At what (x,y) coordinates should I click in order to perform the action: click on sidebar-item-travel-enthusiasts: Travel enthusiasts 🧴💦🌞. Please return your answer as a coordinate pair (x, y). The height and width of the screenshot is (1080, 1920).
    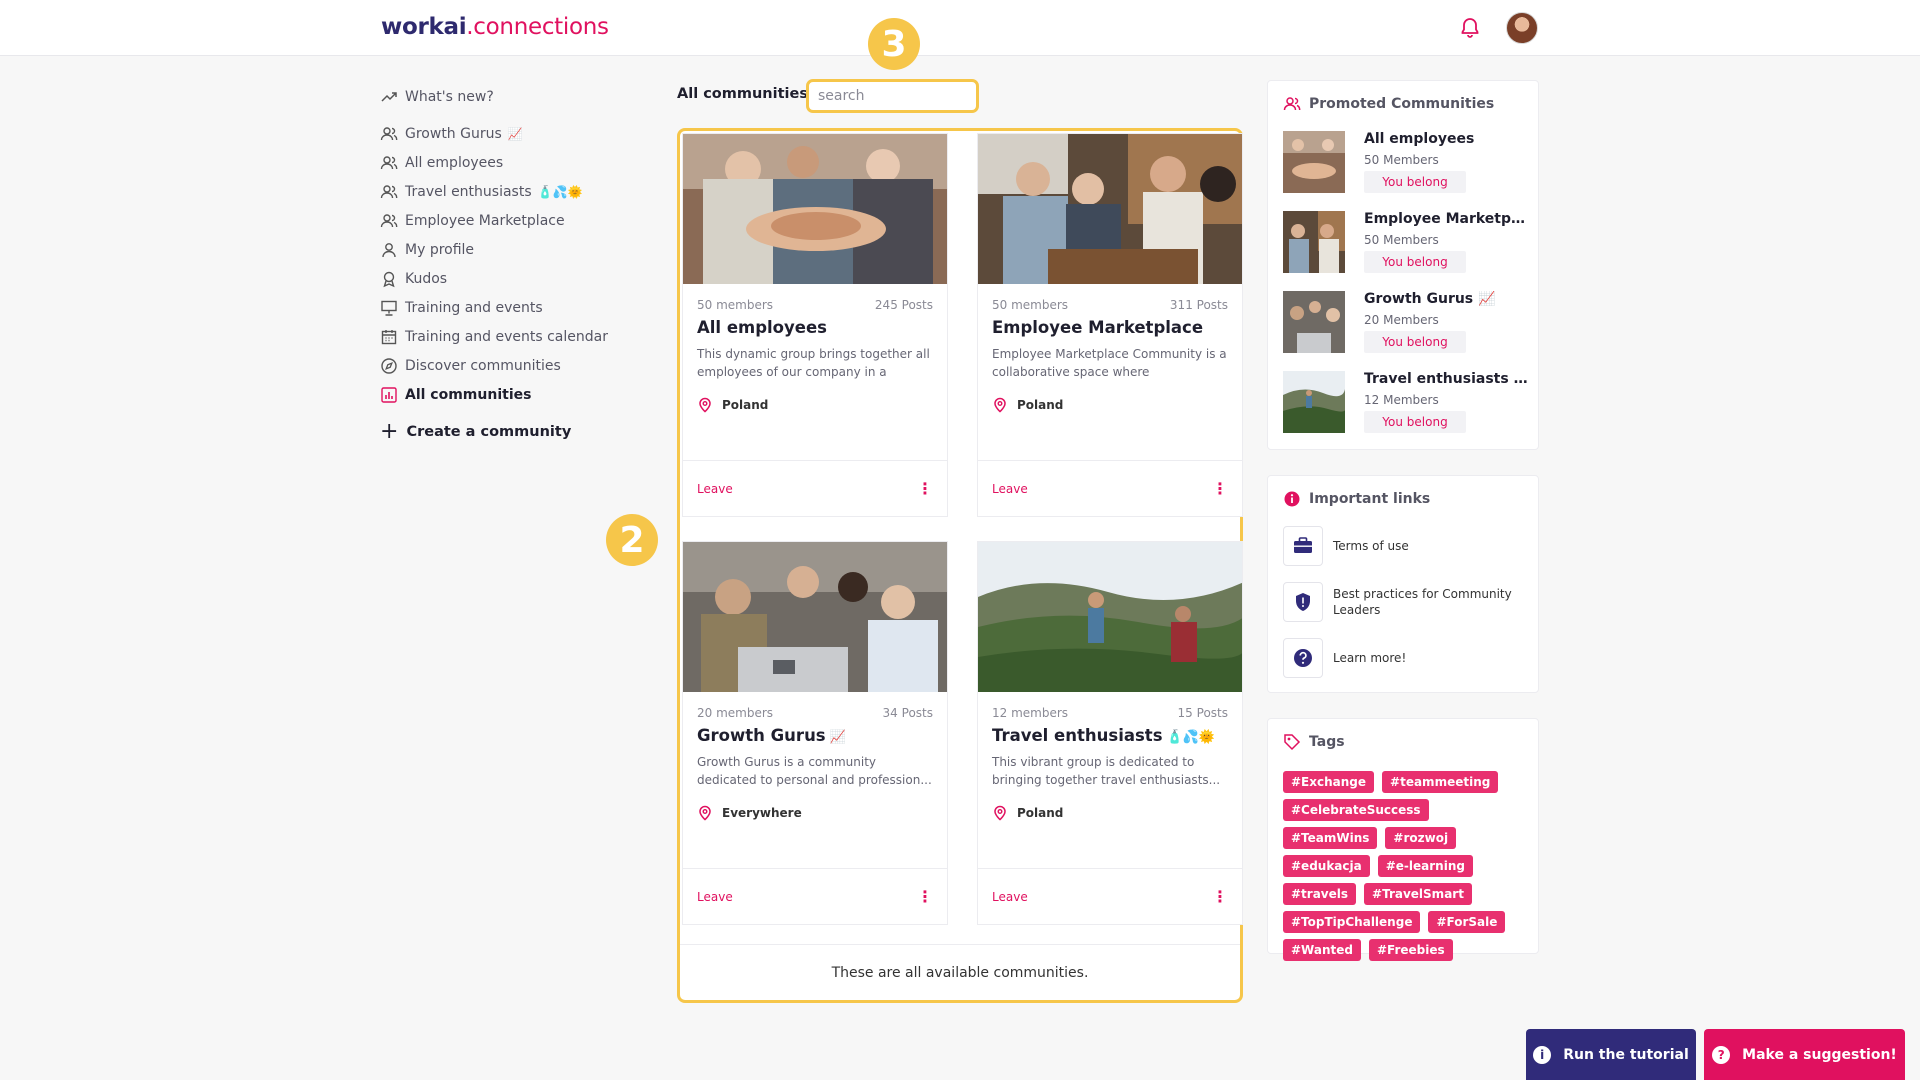
    Looking at the image, I should click on (510, 191).